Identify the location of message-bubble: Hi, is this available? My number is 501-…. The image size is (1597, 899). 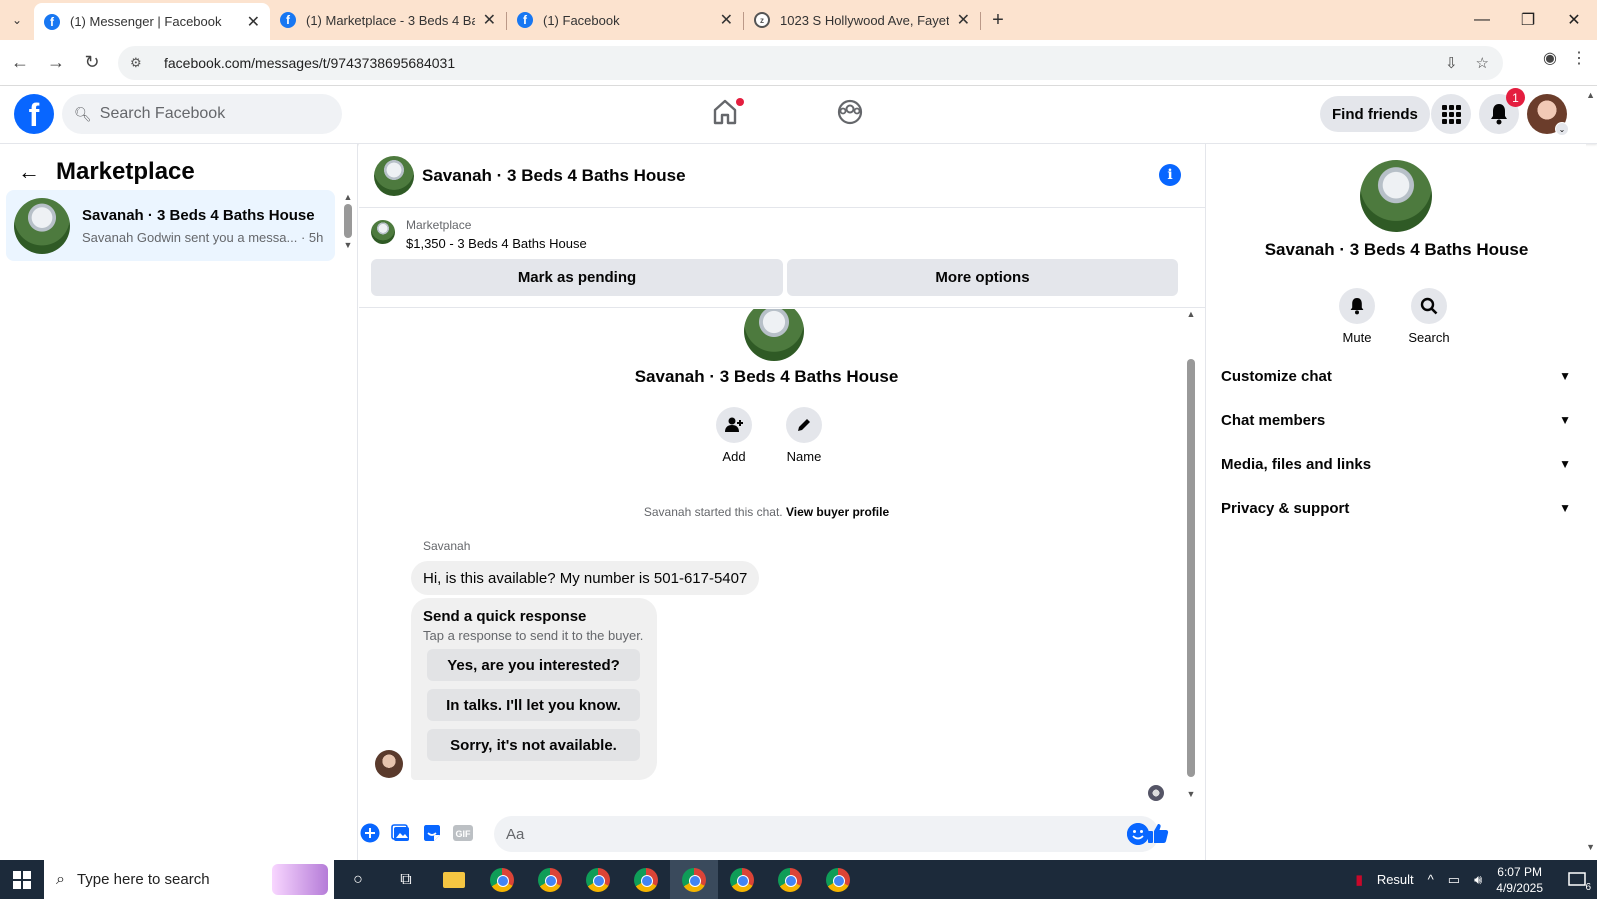
(585, 578).